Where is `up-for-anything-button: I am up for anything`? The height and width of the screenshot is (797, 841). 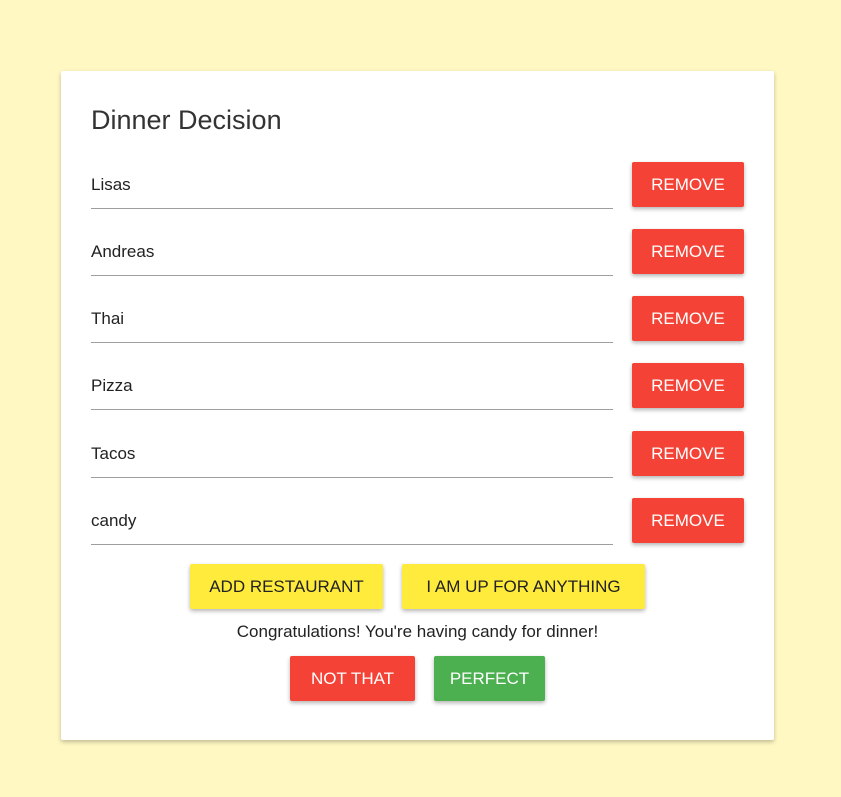
up-for-anything-button: I am up for anything is located at coordinates (523, 586).